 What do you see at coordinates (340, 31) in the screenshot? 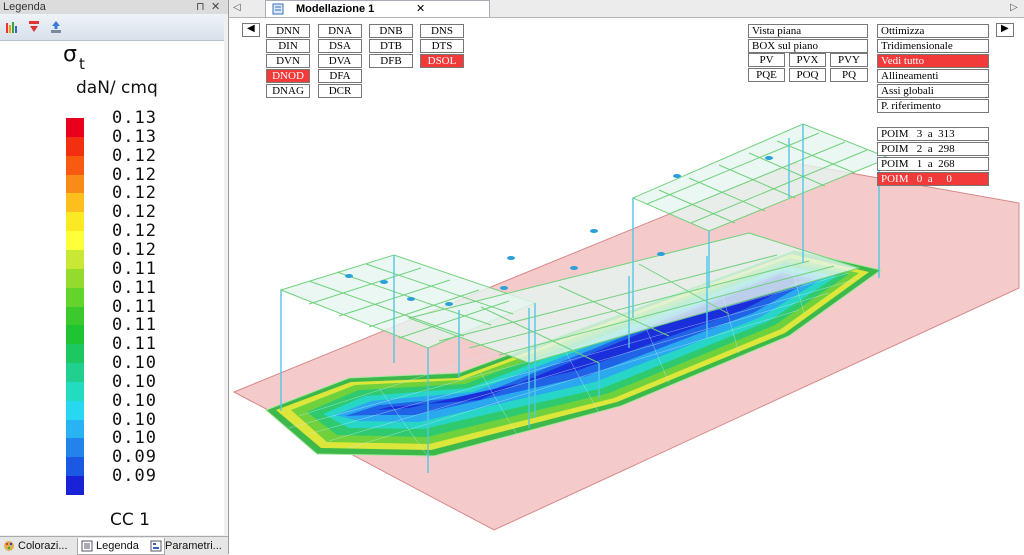
I see `toggle-dna-button: DNA` at bounding box center [340, 31].